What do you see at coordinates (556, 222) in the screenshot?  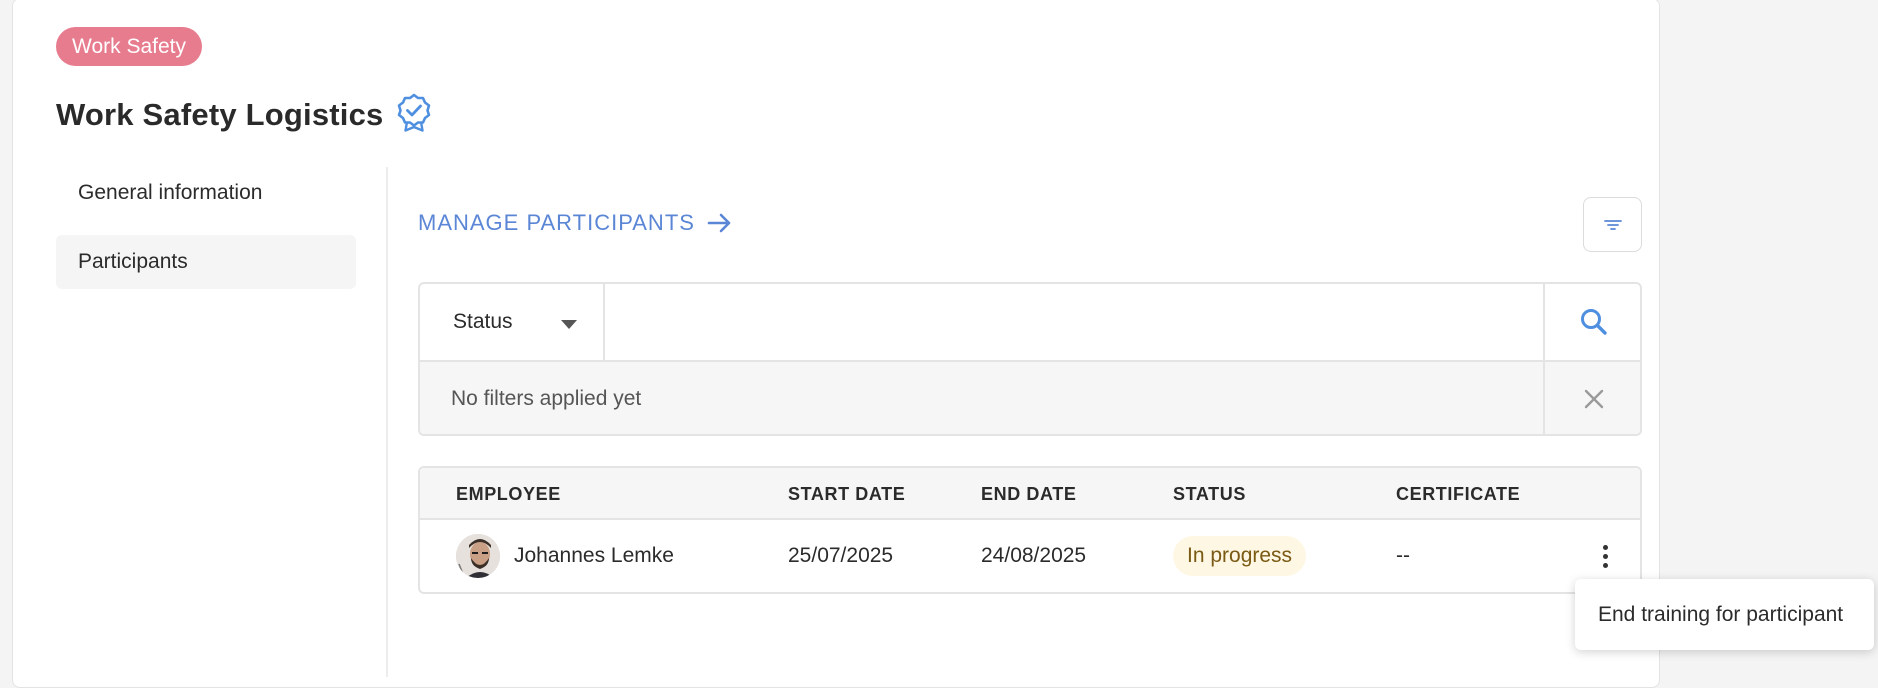 I see `manage-participants-label: MANAGE PARTICIPANTS` at bounding box center [556, 222].